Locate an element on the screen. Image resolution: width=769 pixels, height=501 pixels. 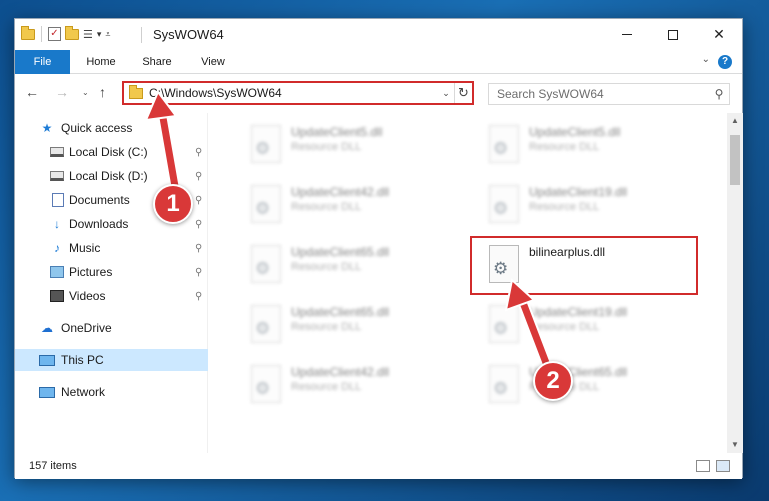
new-folder-icon is located at coordinates (72, 32).